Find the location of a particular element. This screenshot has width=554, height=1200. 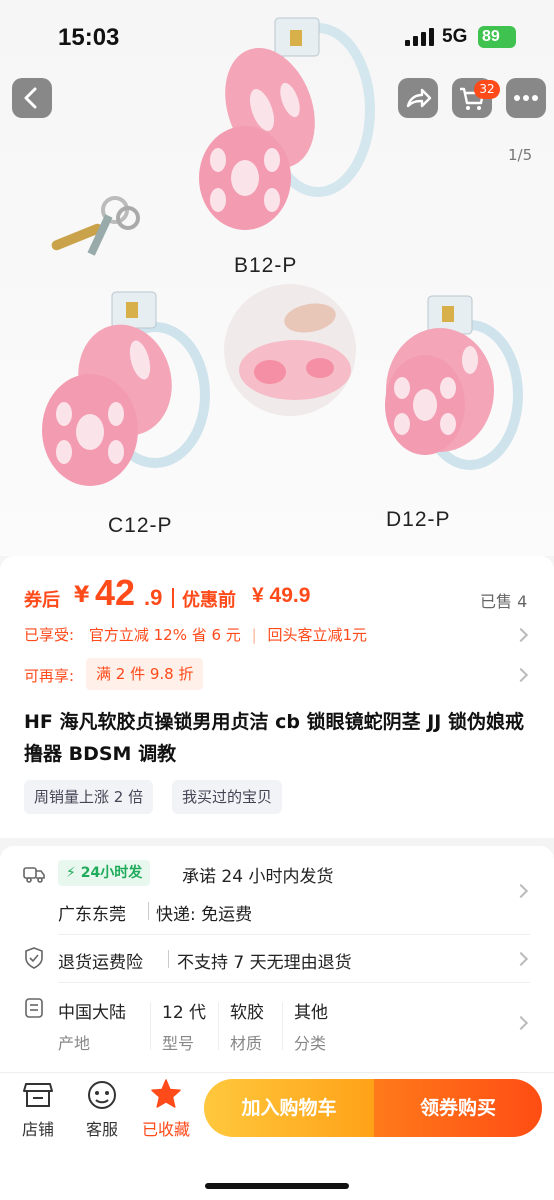

return-insurance: 退货运费险 is located at coordinates (100, 963).